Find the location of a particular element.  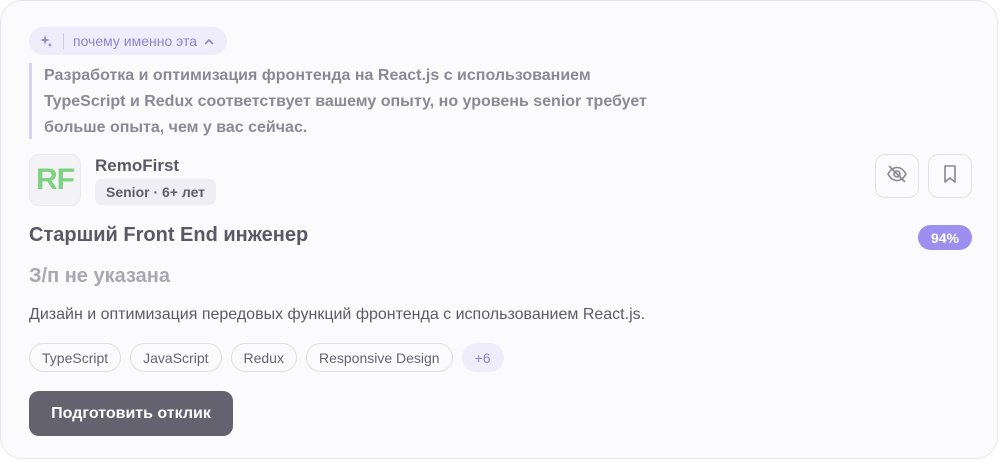

job-title: Старший Front End инженер is located at coordinates (168, 235).